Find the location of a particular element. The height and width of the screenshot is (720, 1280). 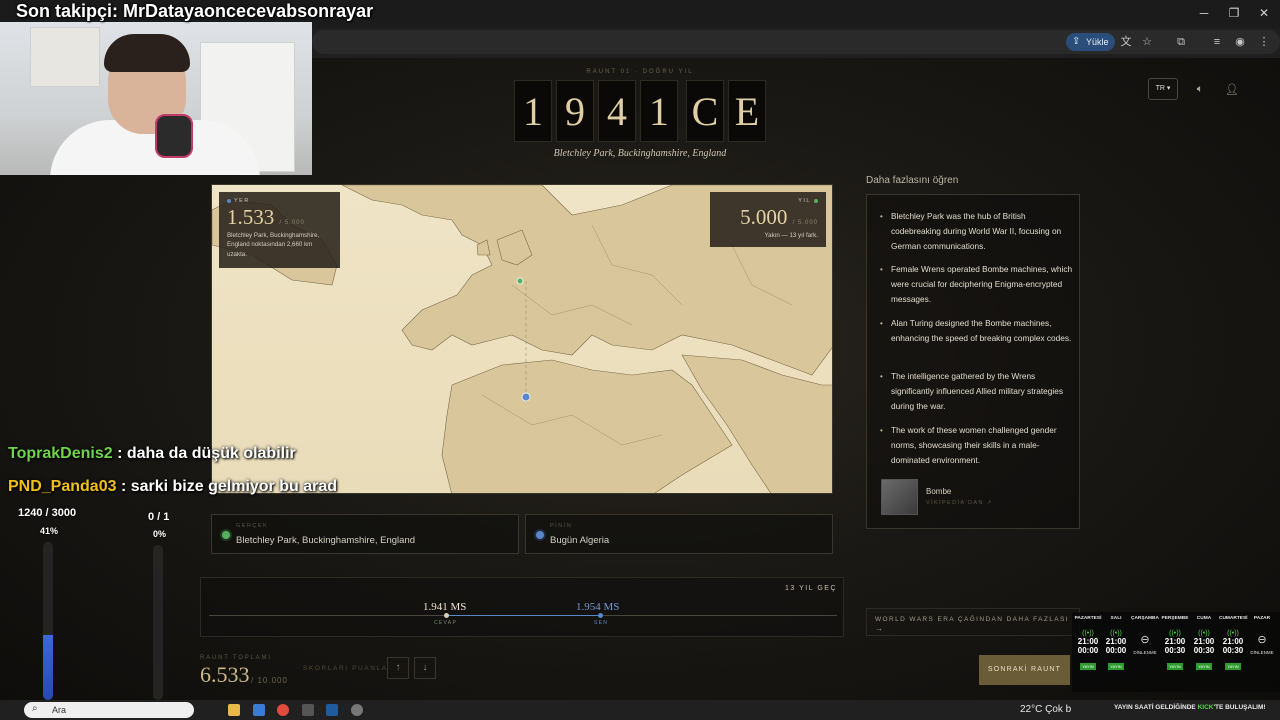

schedule-day: PERŞEMBE ((•)) 21:00 00:30 YAYIN is located at coordinates (1175, 643).